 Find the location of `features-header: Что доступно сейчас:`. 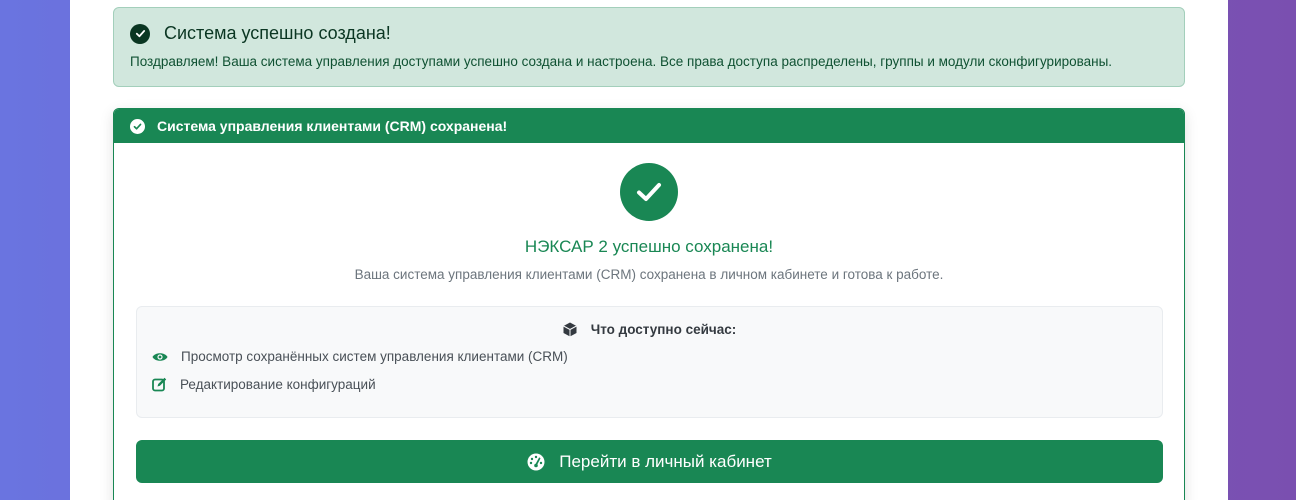

features-header: Что доступно сейчас: is located at coordinates (649, 329).